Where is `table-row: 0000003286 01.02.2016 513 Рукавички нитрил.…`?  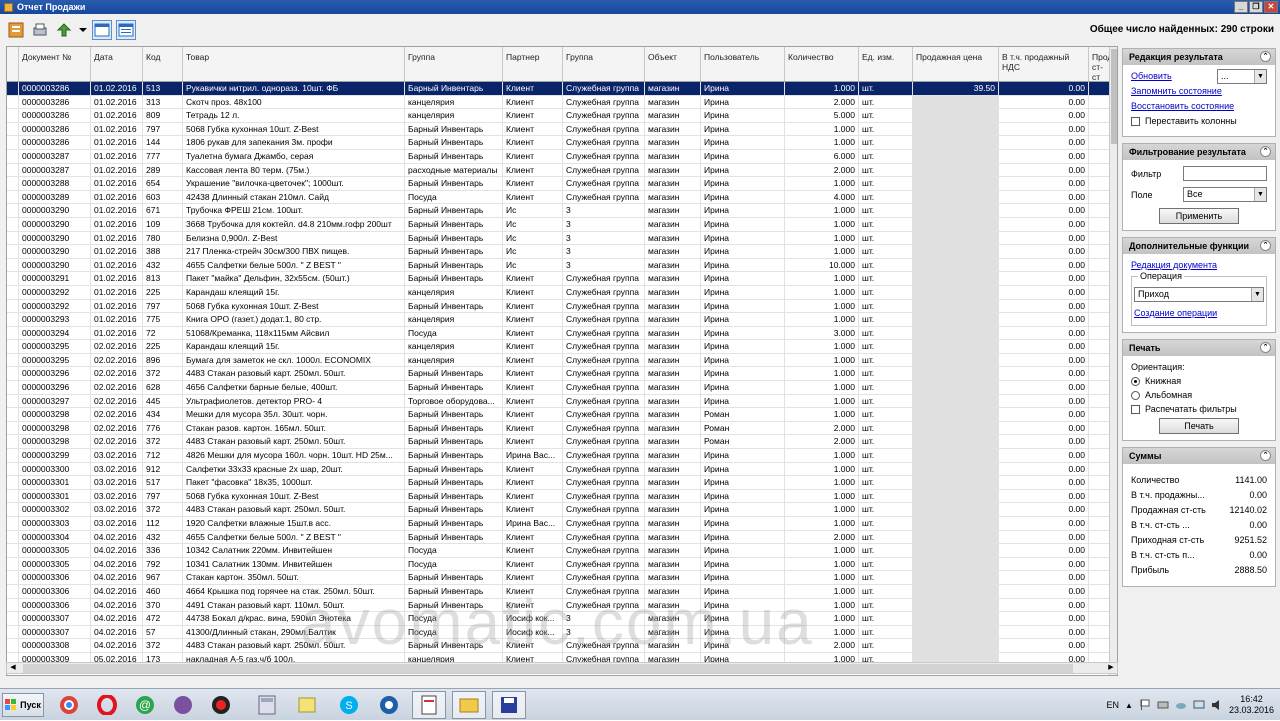
table-row: 0000003286 01.02.2016 513 Рукавички нитрил.… is located at coordinates (559, 89).